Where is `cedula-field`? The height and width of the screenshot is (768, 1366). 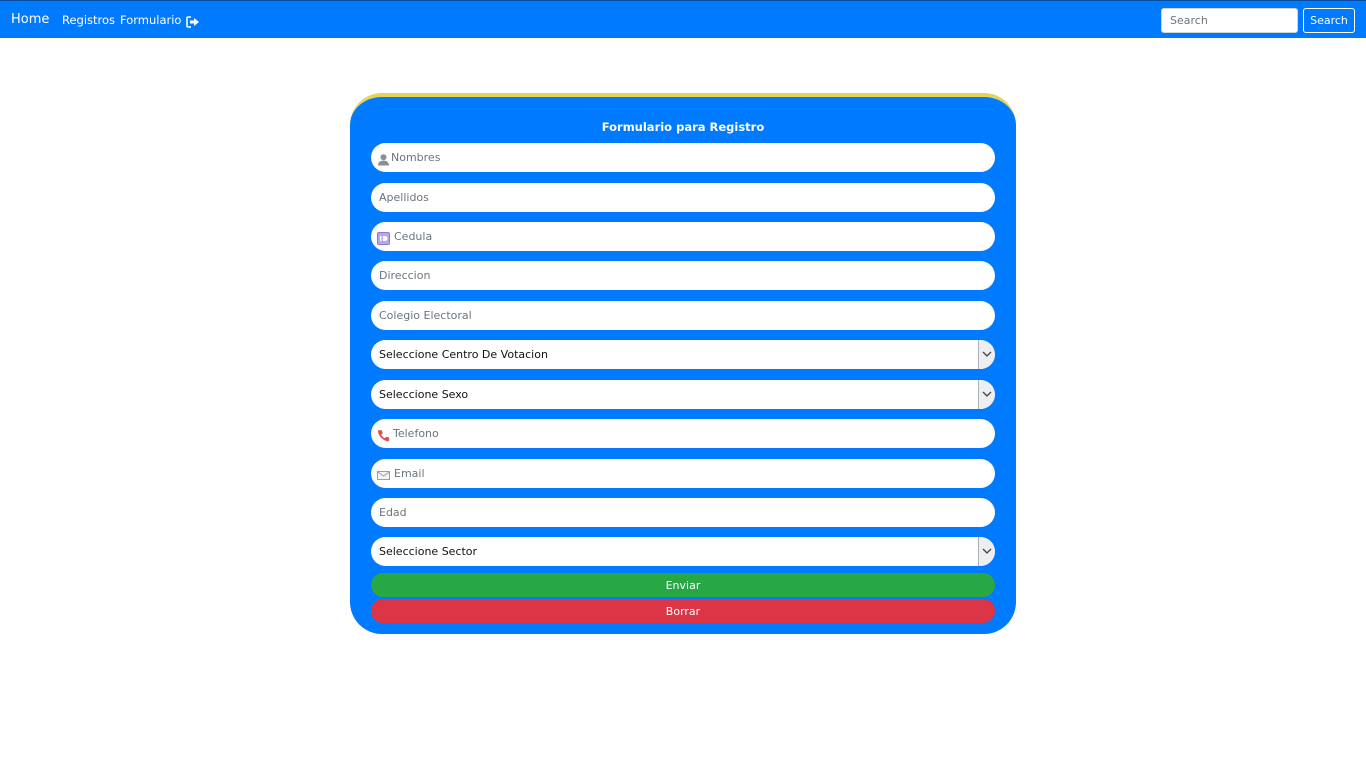
cedula-field is located at coordinates (683, 236).